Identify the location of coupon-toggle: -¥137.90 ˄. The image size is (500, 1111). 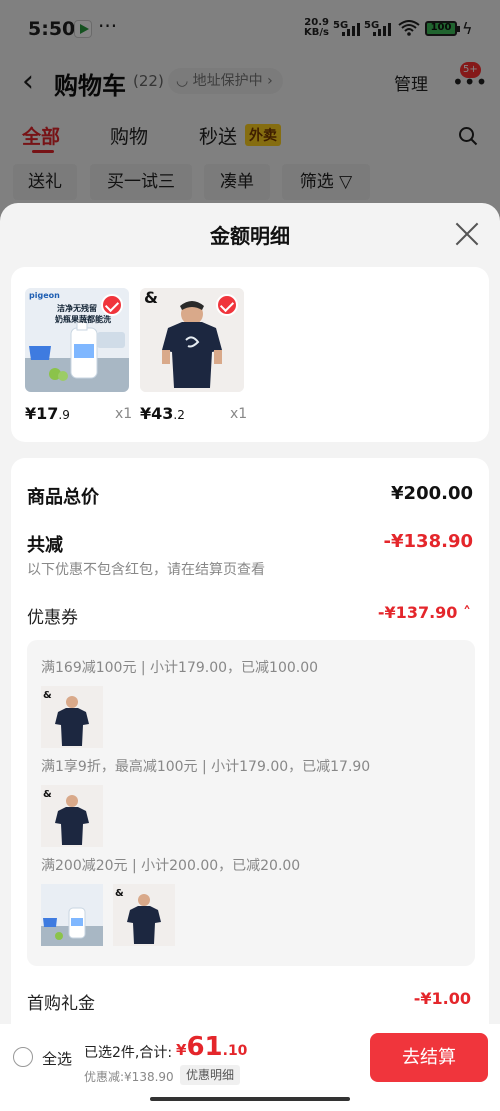
(424, 612).